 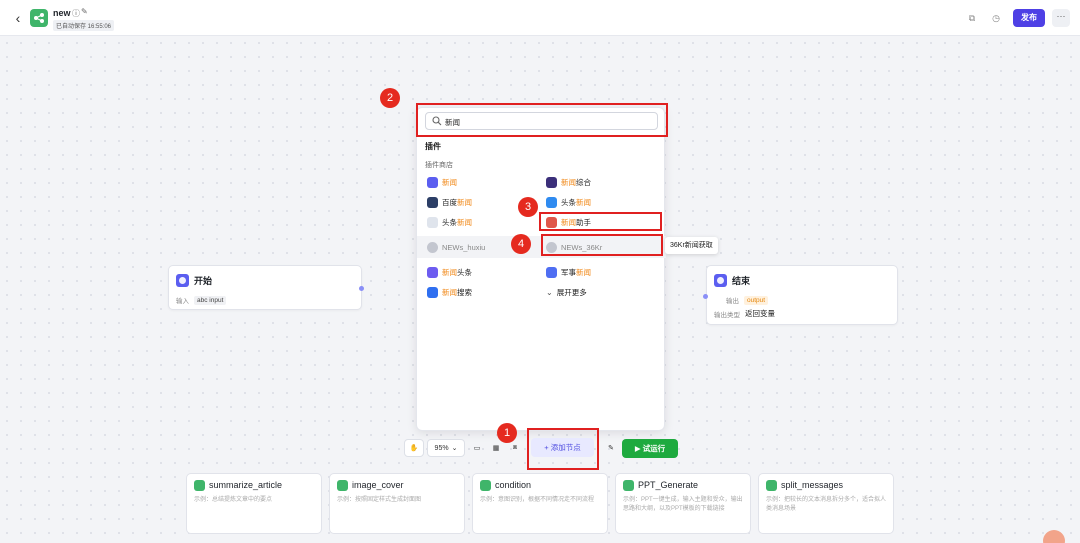 I want to click on start-node-title: 开始, so click(x=203, y=280).